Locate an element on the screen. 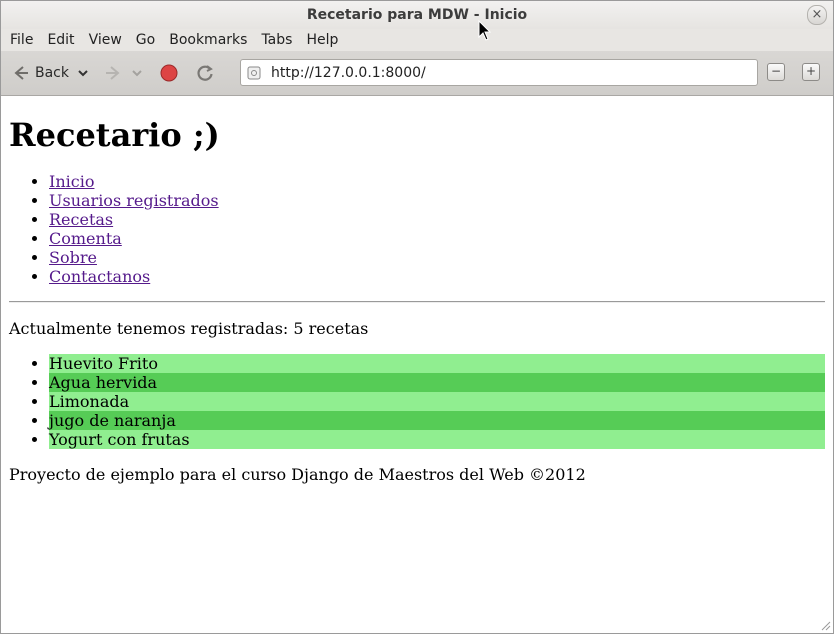 The image size is (834, 634). back-history-dropdown is located at coordinates (83, 73).